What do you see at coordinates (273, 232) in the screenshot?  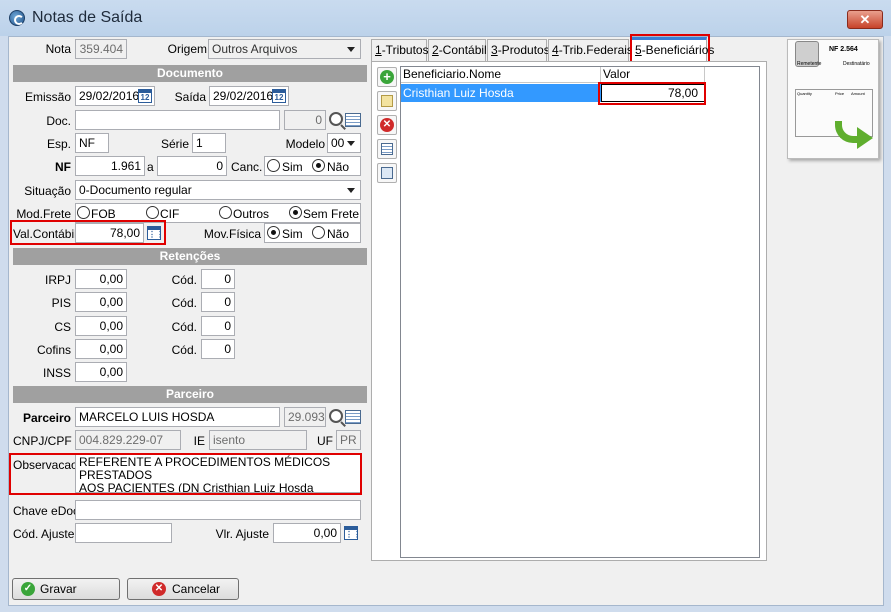 I see `mov-sim-radio` at bounding box center [273, 232].